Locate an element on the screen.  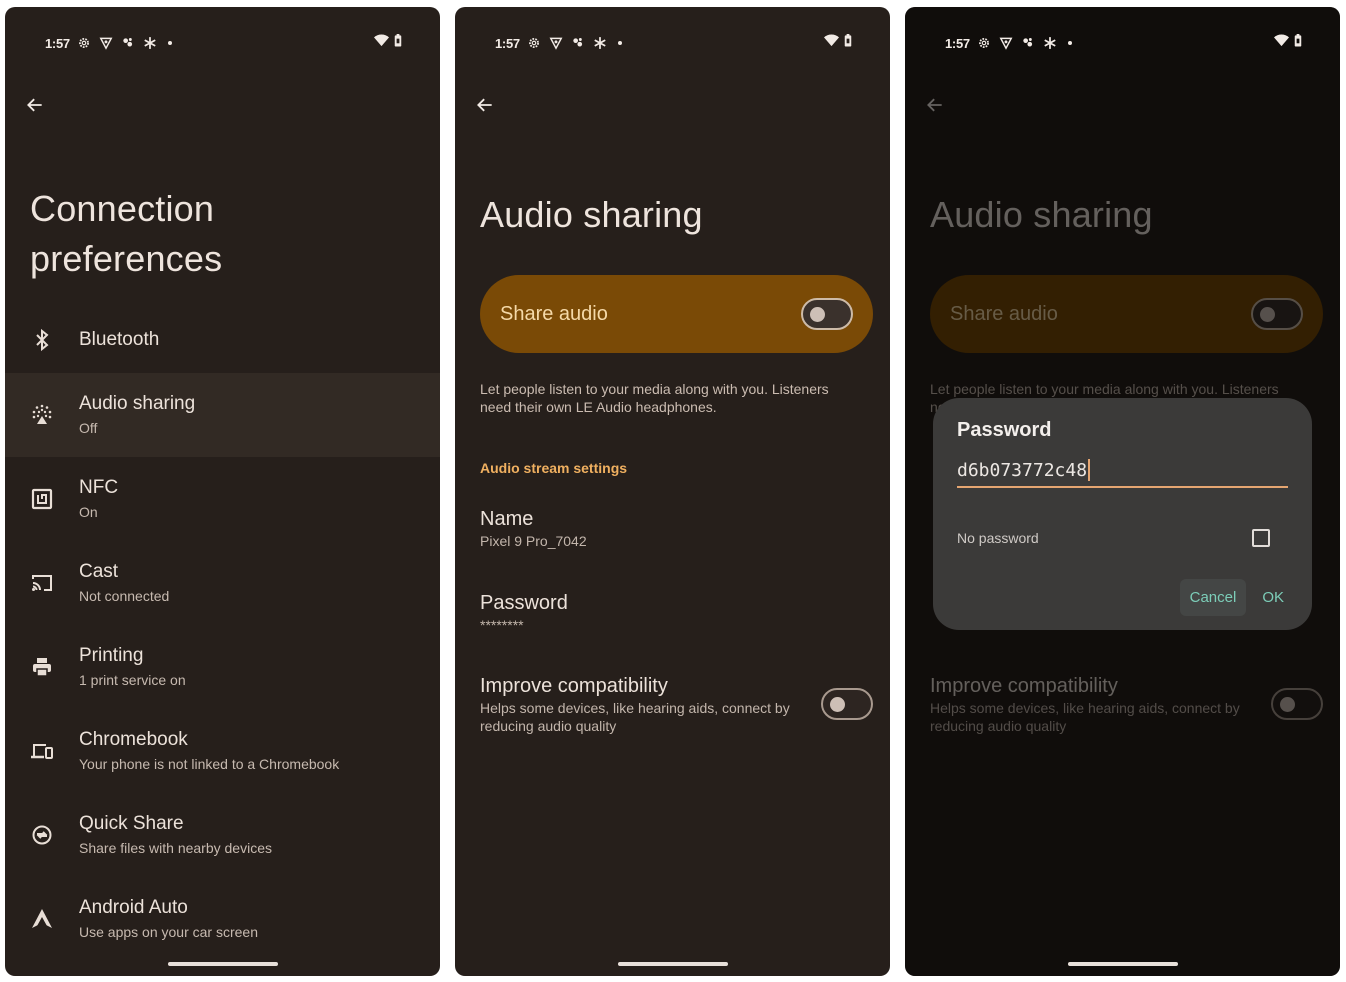
improve-compat-label: Improve compatibility is located at coordinates (574, 686).